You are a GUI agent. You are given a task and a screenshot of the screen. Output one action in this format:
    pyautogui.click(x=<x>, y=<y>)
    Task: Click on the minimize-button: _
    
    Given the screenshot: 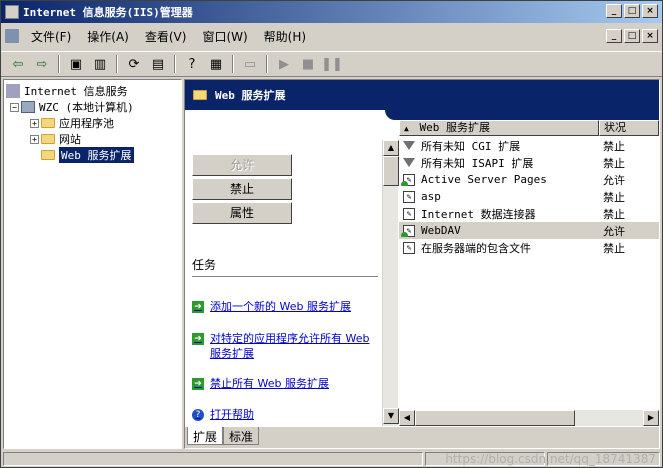 What is the action you would take?
    pyautogui.click(x=614, y=11)
    